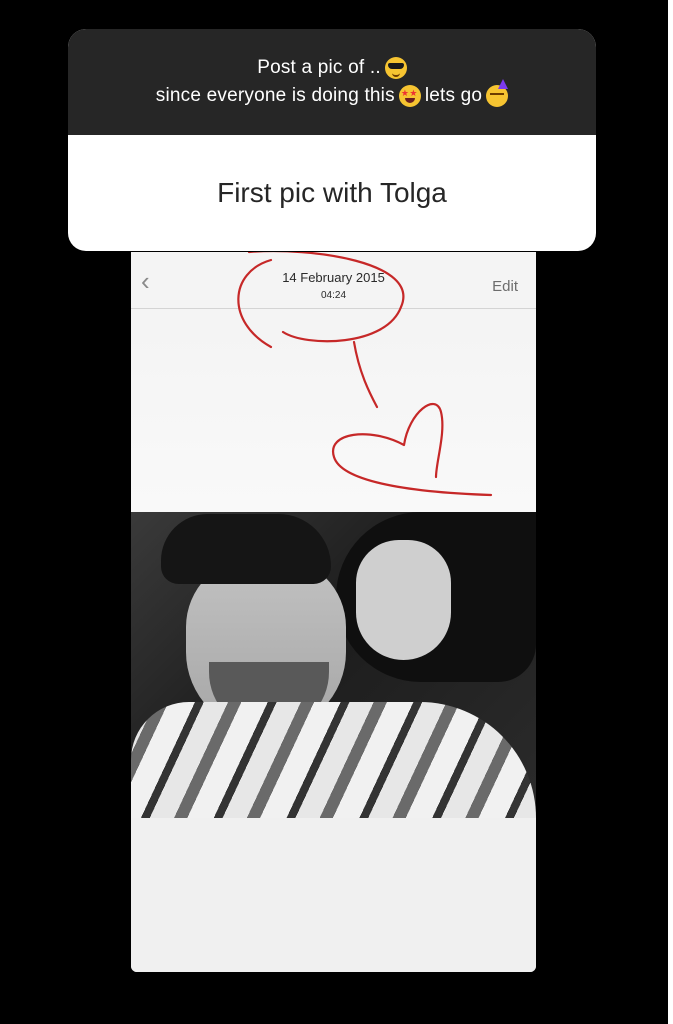  I want to click on photo-viewer-bottom, so click(333, 895).